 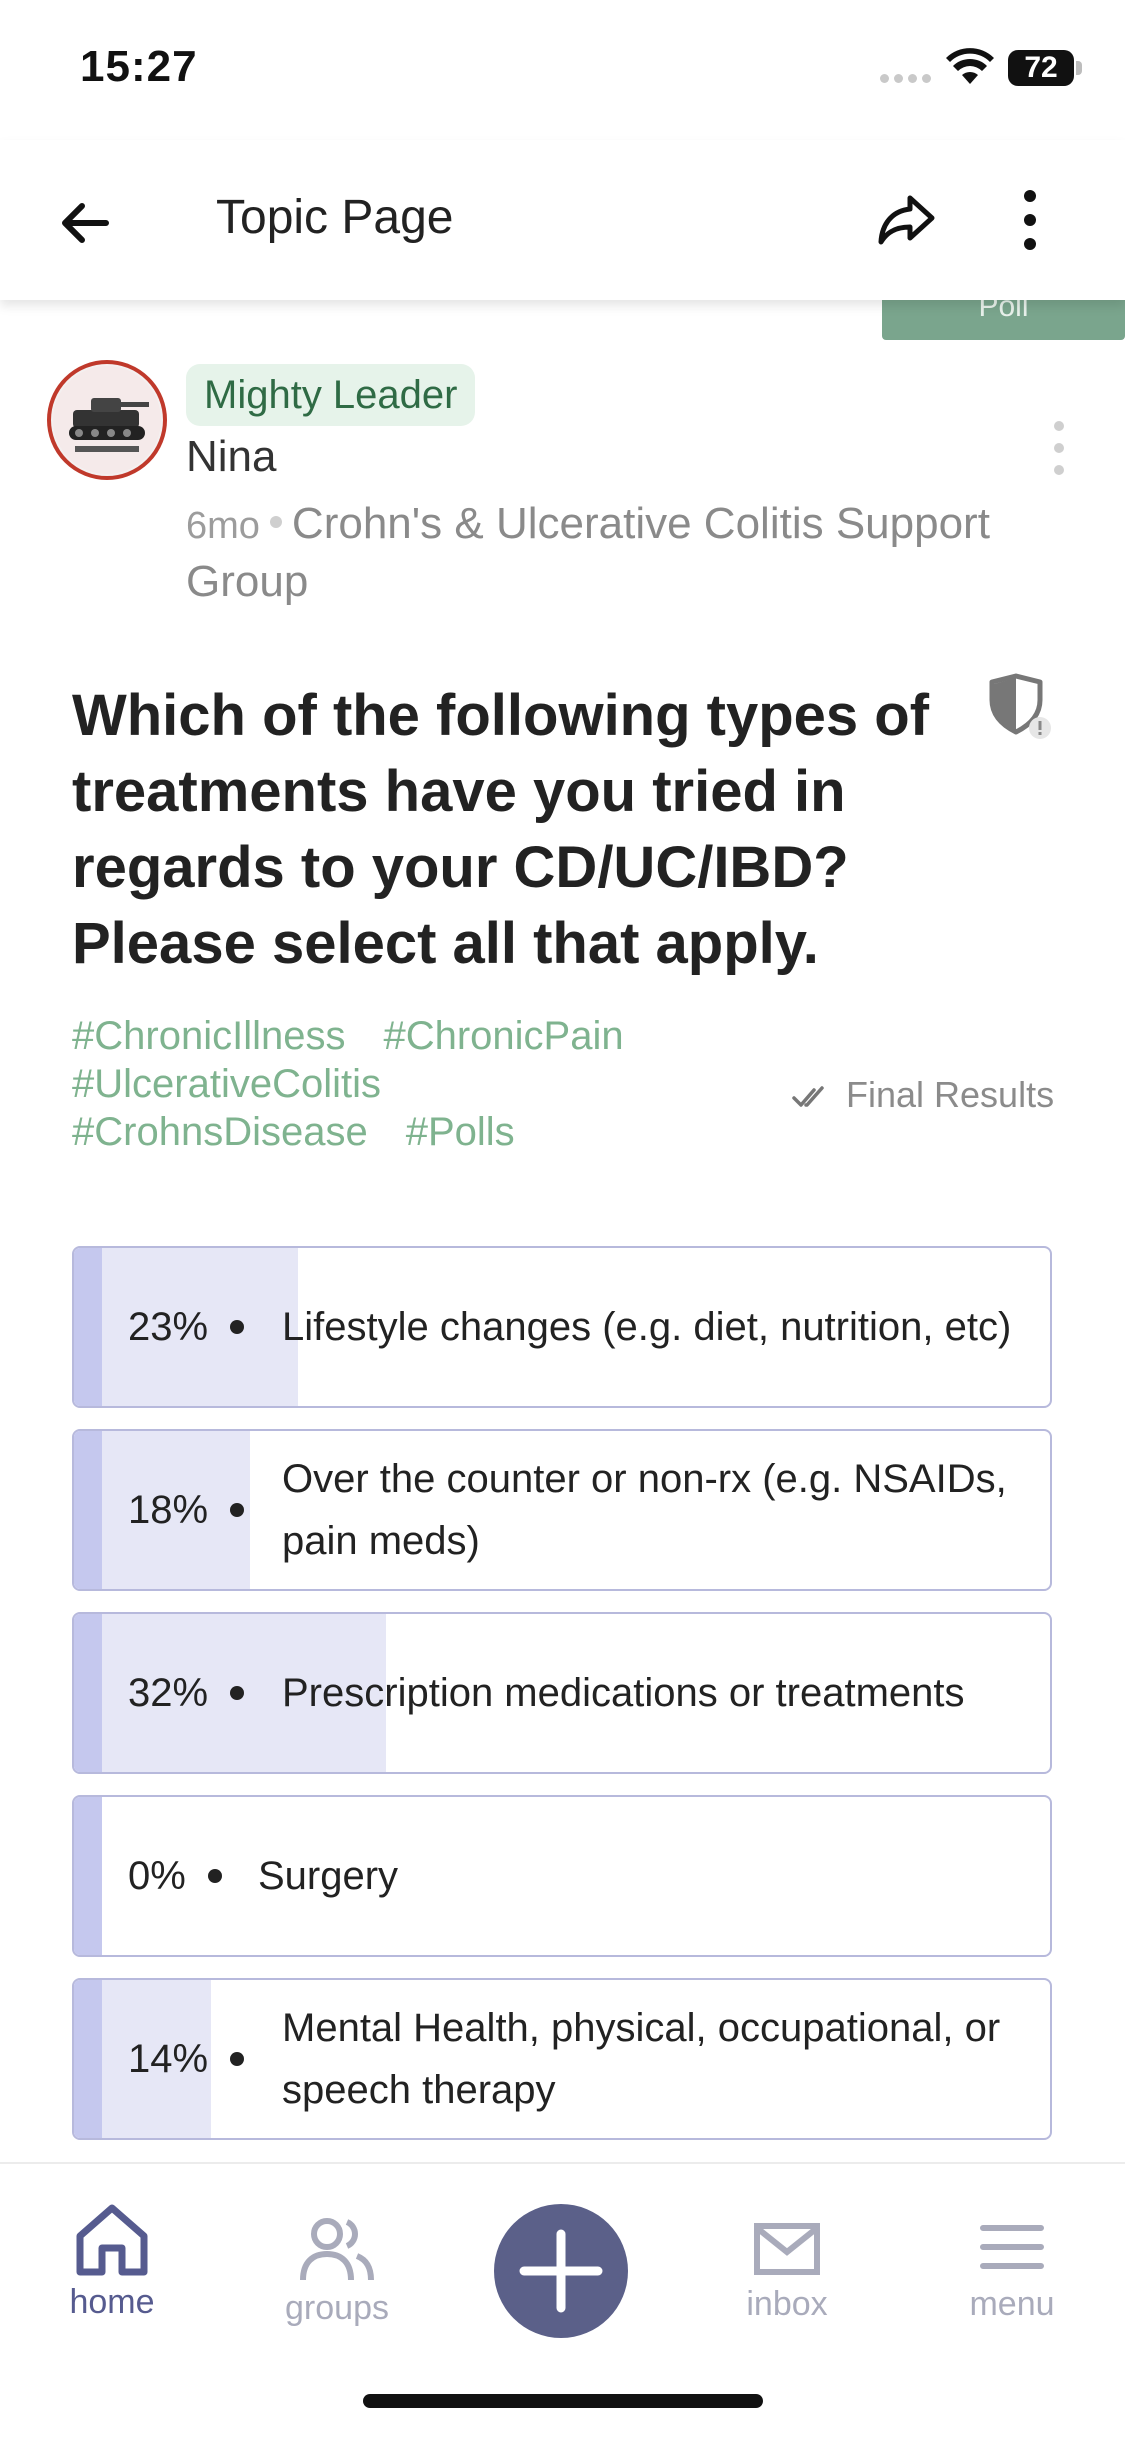 What do you see at coordinates (562, 70) in the screenshot?
I see `status-bar: 15:27 72` at bounding box center [562, 70].